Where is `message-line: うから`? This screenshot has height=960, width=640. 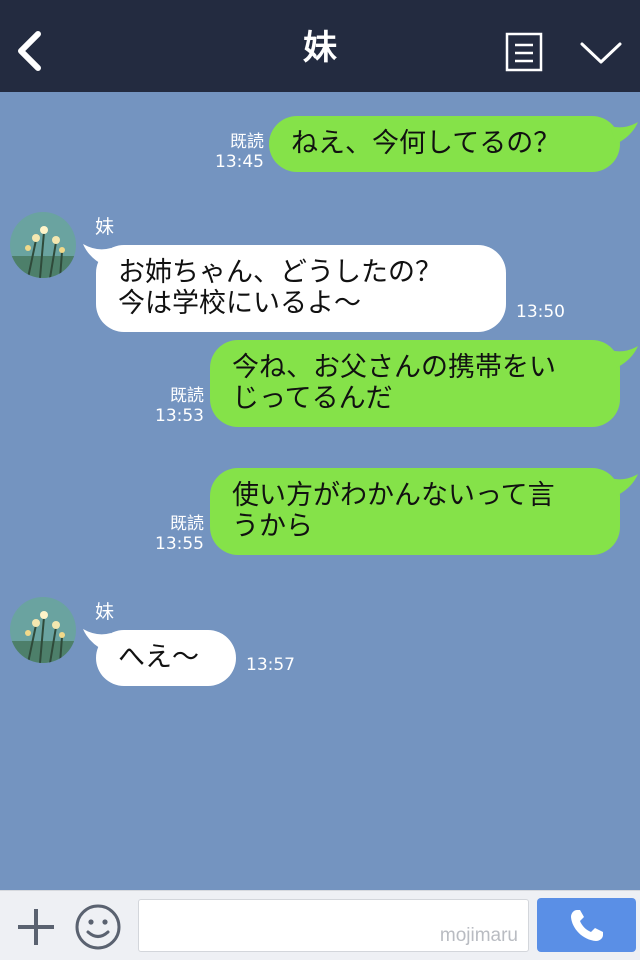 message-line: うから is located at coordinates (272, 526).